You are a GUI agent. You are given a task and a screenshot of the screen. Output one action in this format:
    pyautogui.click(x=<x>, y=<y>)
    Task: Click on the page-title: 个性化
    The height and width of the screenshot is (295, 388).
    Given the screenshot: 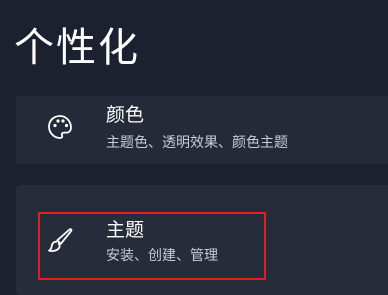 What is the action you would take?
    pyautogui.click(x=77, y=48)
    